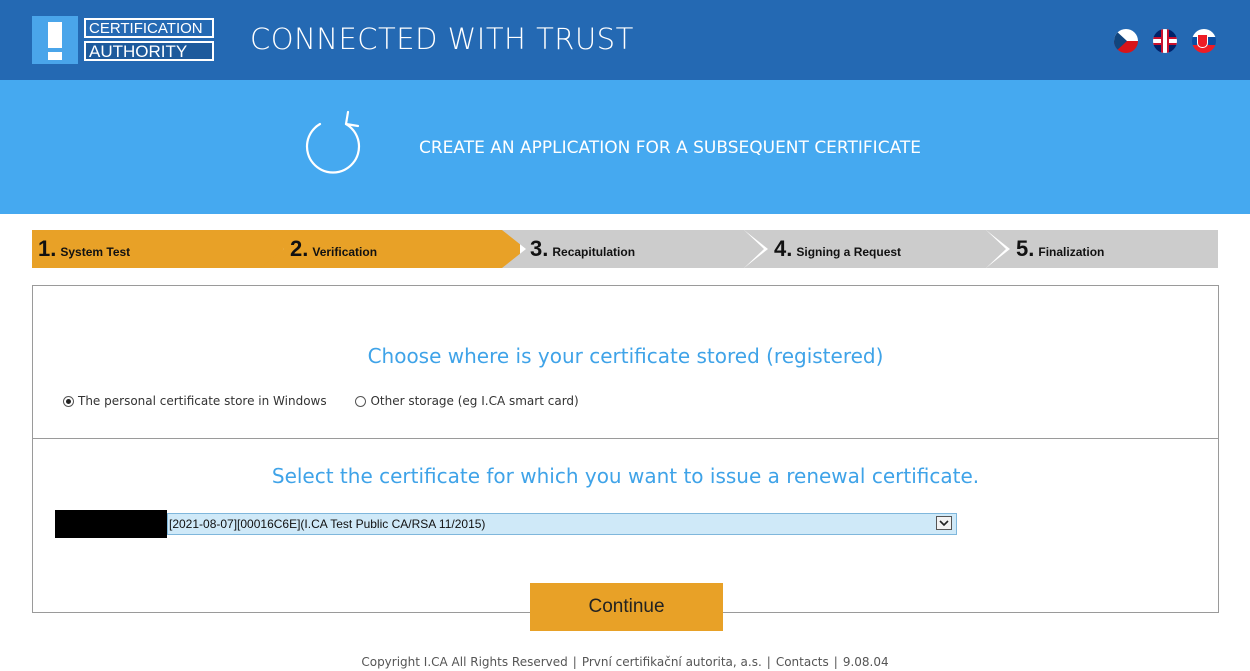 The height and width of the screenshot is (671, 1250). I want to click on step-label: Verification, so click(345, 252).